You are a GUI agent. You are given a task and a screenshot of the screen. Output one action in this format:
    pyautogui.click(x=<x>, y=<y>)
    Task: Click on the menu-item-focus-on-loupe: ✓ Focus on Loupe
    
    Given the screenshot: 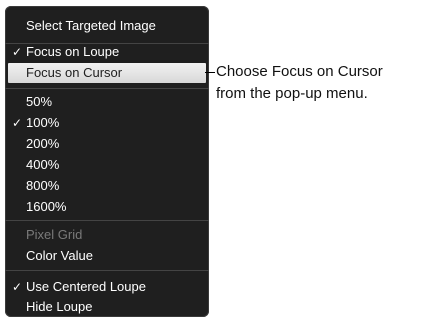 What is the action you would take?
    pyautogui.click(x=107, y=52)
    